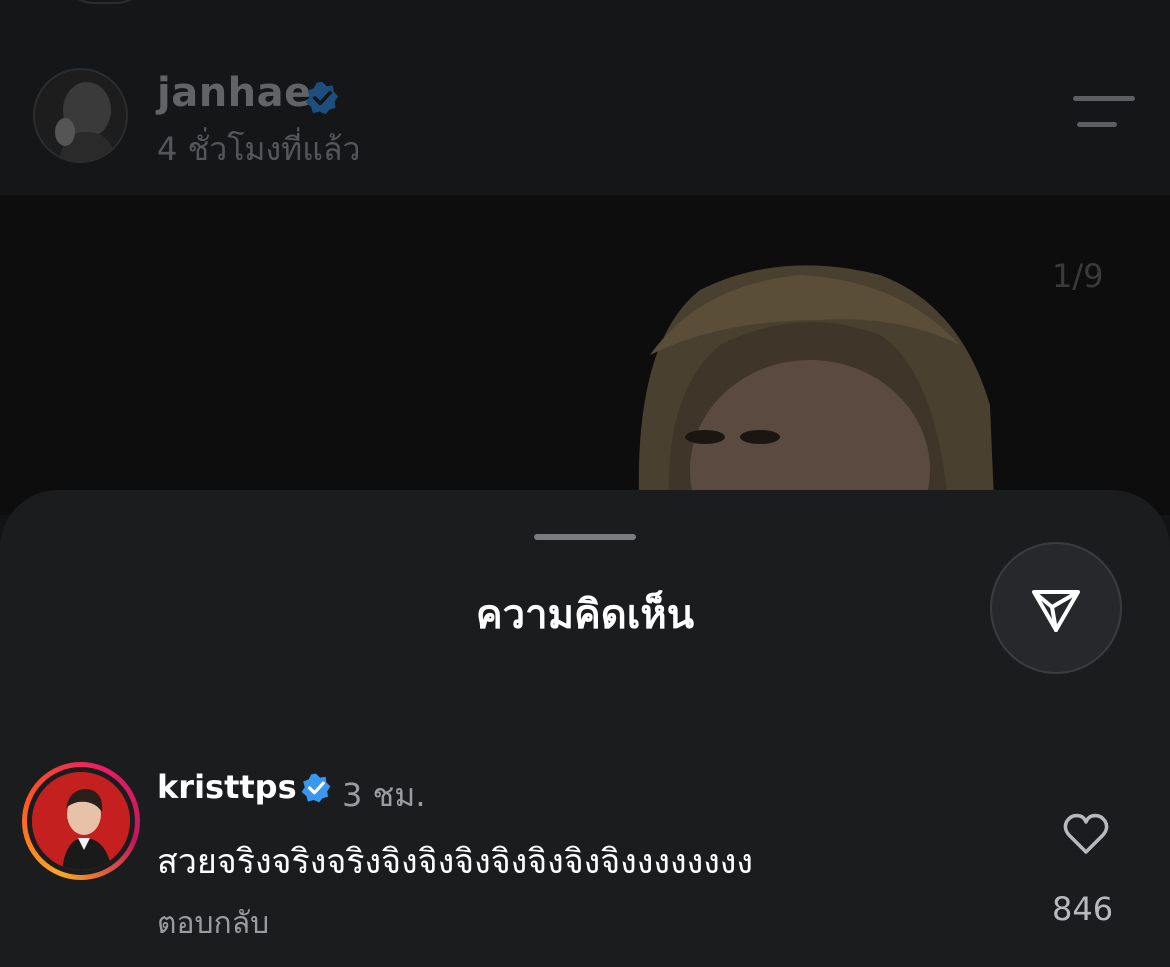  What do you see at coordinates (585, 537) in the screenshot?
I see `sheet-grabber` at bounding box center [585, 537].